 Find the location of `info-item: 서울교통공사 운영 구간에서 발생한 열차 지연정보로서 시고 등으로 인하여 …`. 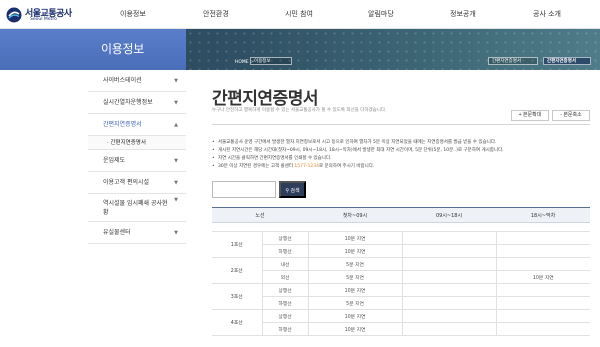

info-item: 서울교통공사 운영 구간에서 발생한 열차 지연정보로서 시고 등으로 인하여 … is located at coordinates (401, 143).